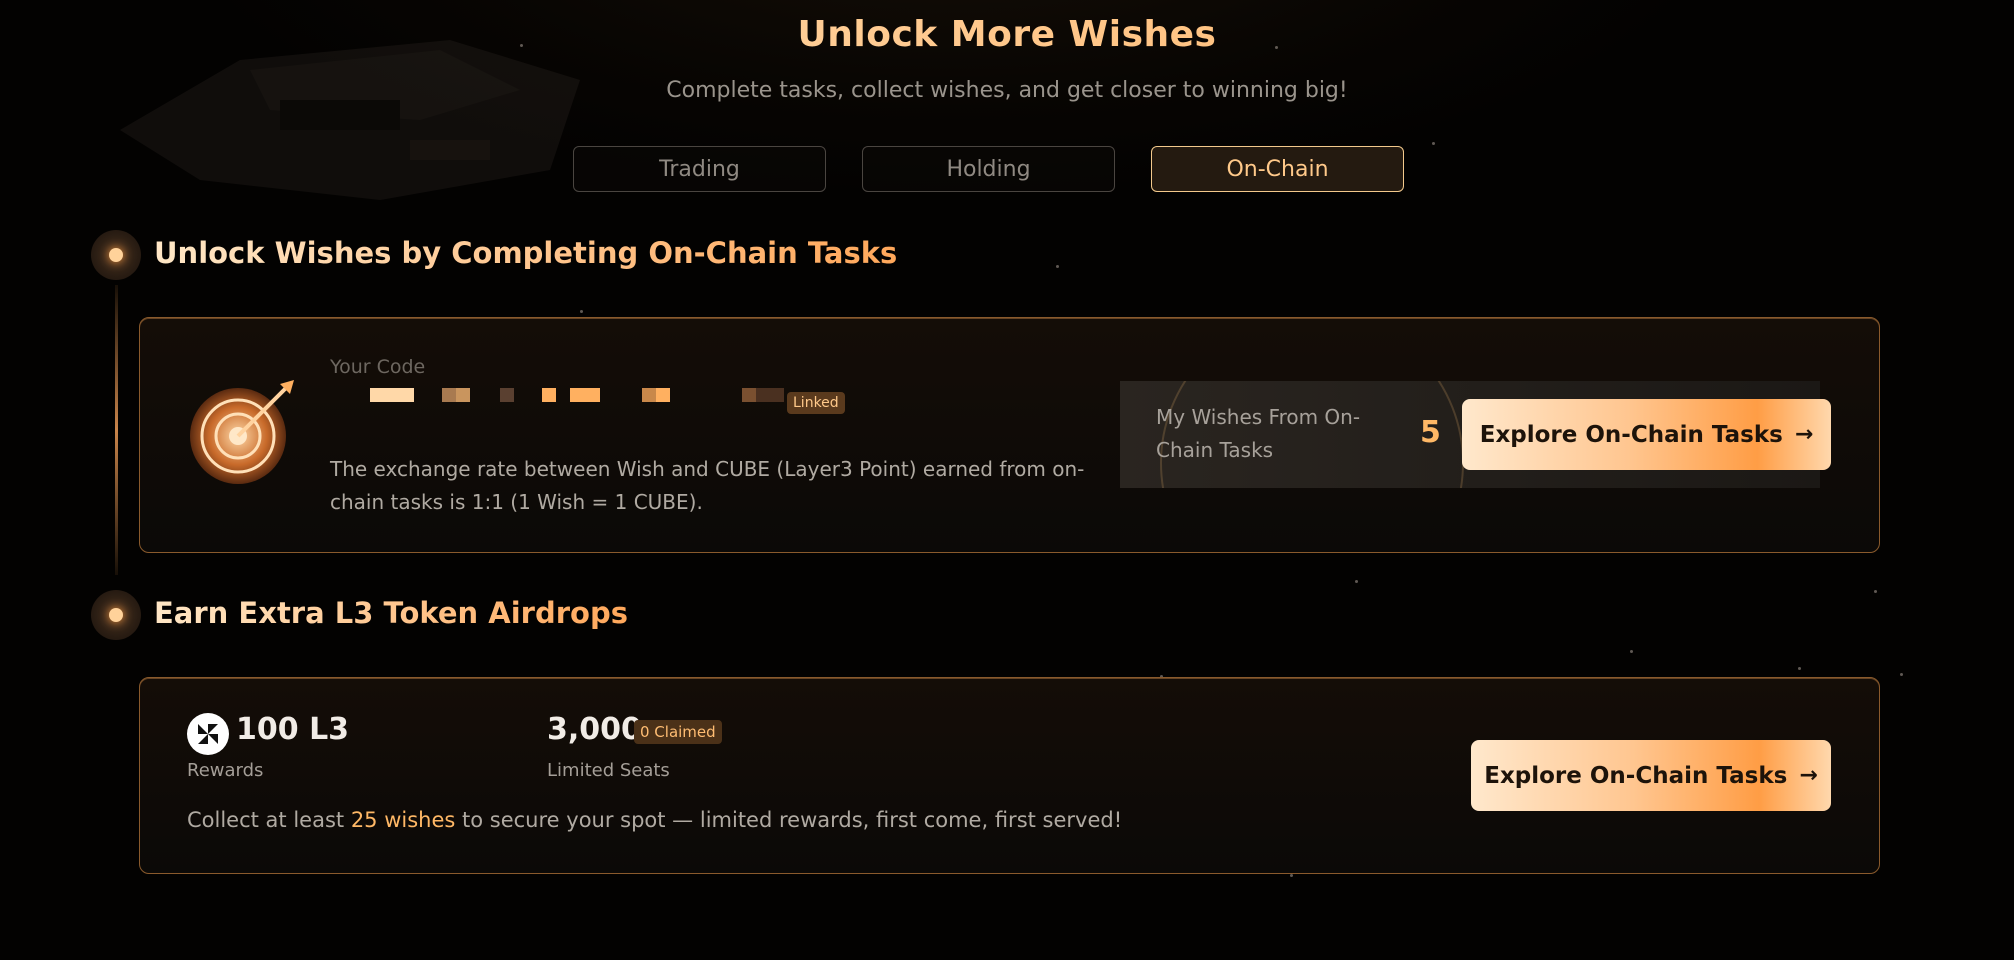 This screenshot has height=960, width=2014. I want to click on collect-highlight: 25 wishes, so click(403, 820).